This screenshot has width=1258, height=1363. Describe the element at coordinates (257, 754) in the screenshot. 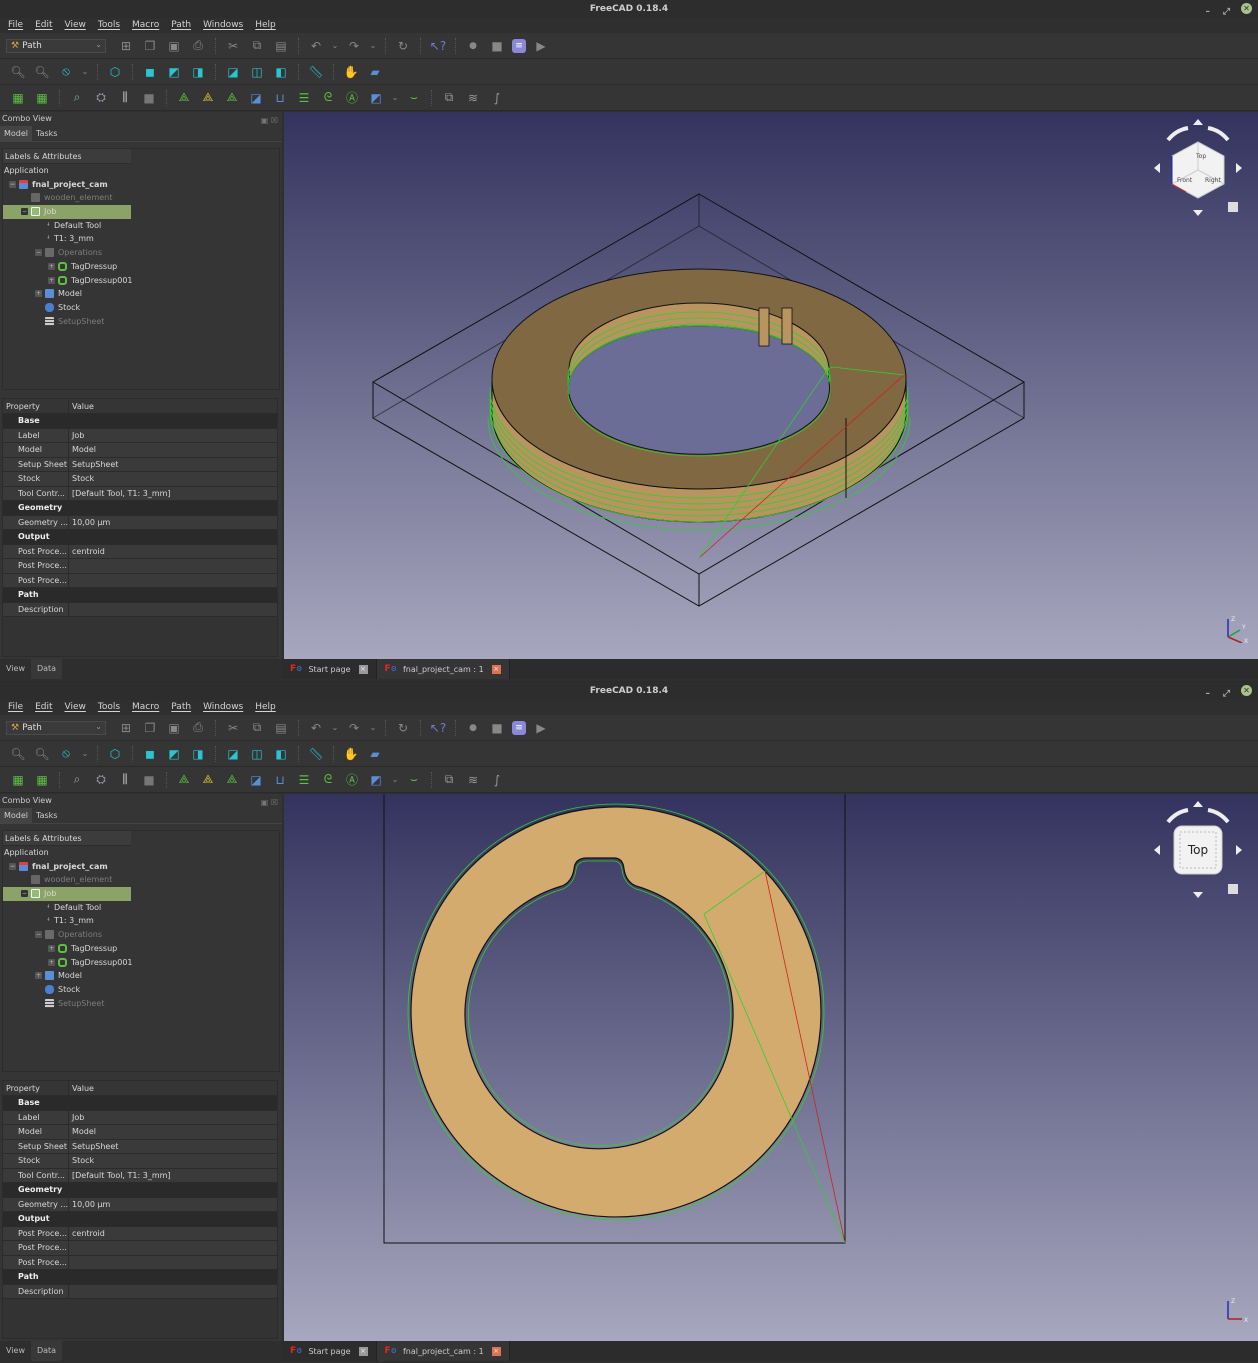

I see `bottom-view-icon: ◫` at that location.